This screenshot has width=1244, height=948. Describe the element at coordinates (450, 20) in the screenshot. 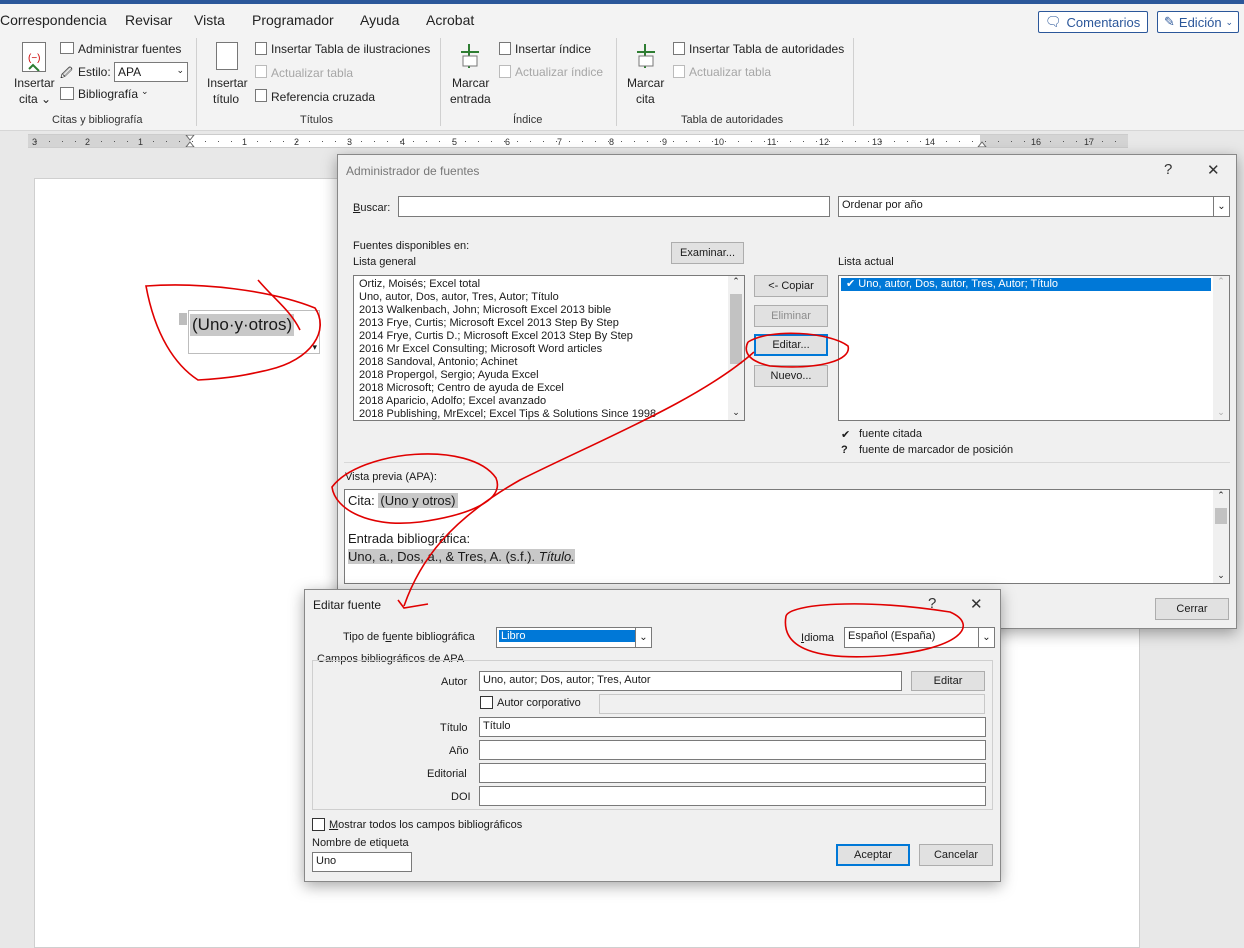

I see `tab-acrobat: Acrobat` at that location.